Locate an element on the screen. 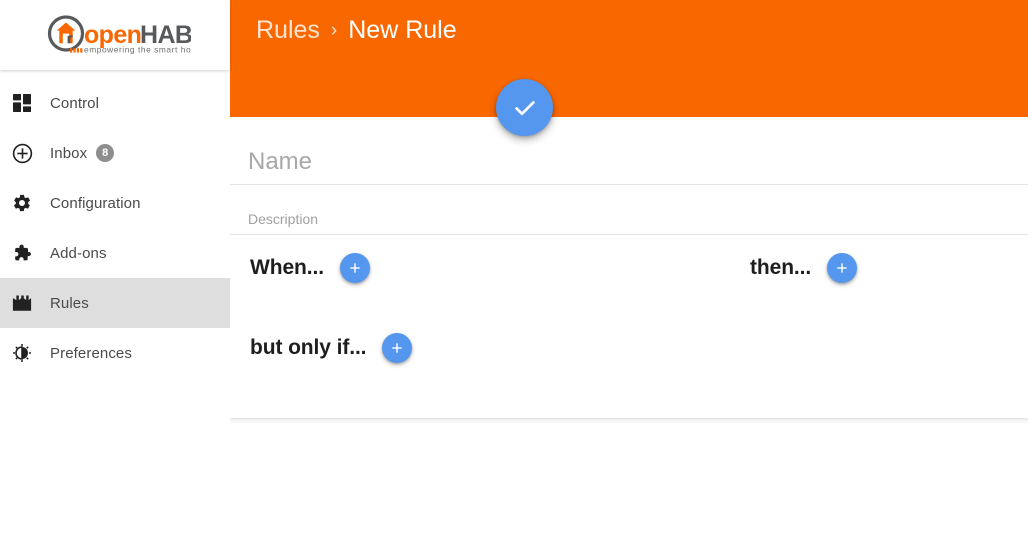 The width and height of the screenshot is (1028, 539). rule-name-input is located at coordinates (638, 166).